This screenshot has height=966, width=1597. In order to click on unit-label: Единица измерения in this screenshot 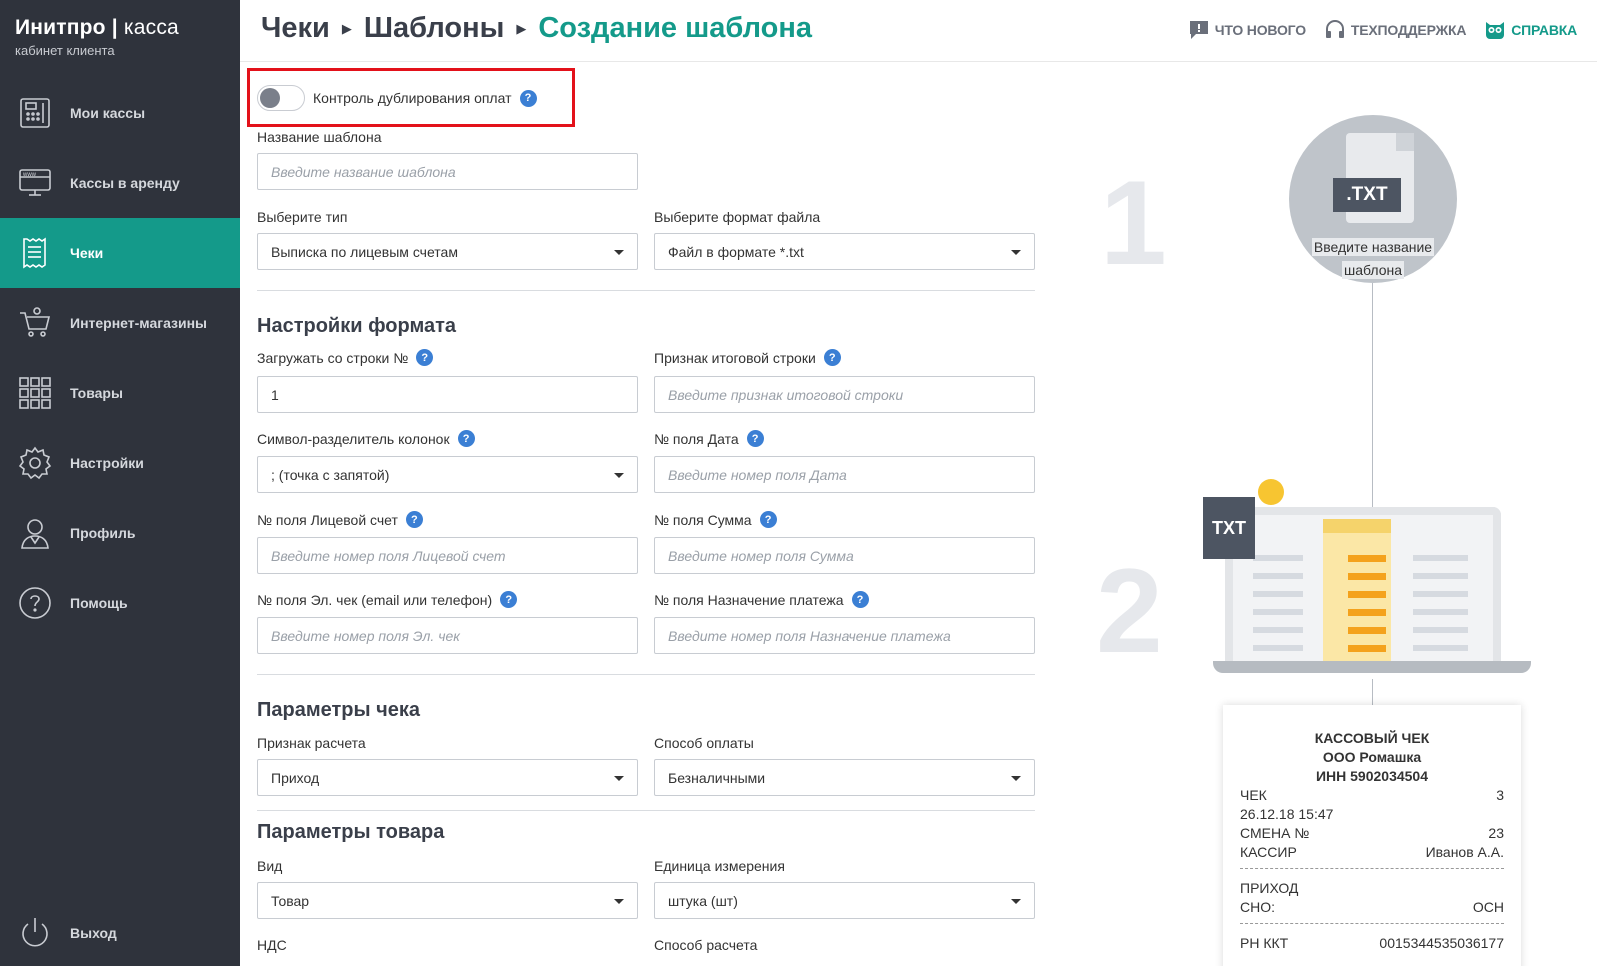, I will do `click(719, 866)`.